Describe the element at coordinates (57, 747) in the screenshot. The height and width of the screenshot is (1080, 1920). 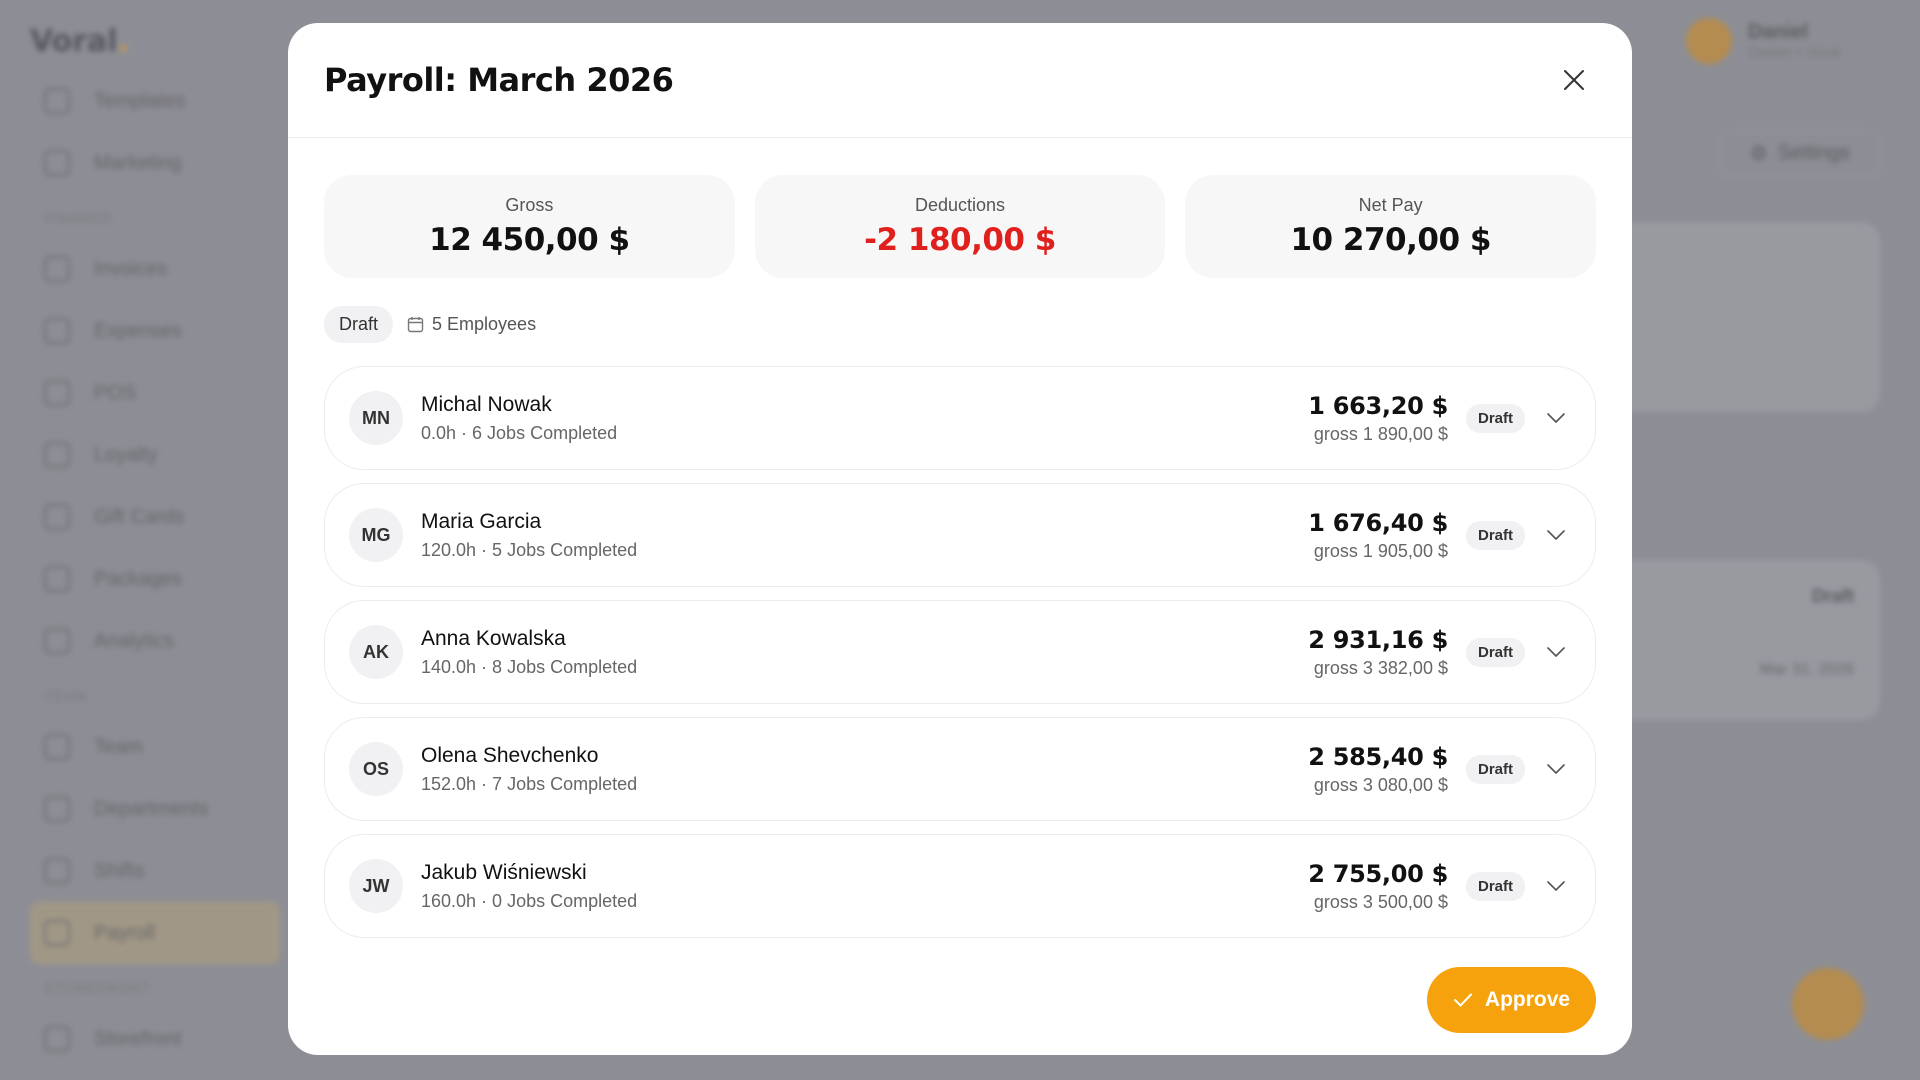
I see `users-icon` at that location.